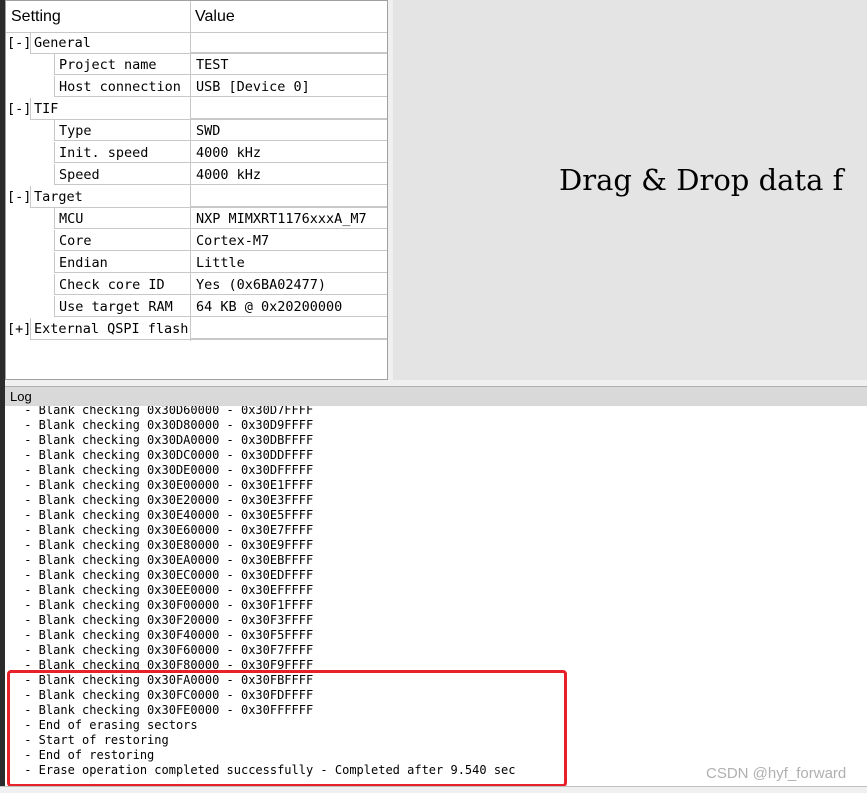 The image size is (867, 793). Describe the element at coordinates (288, 240) in the screenshot. I see `setting-value-cell: Cortex-M7` at that location.